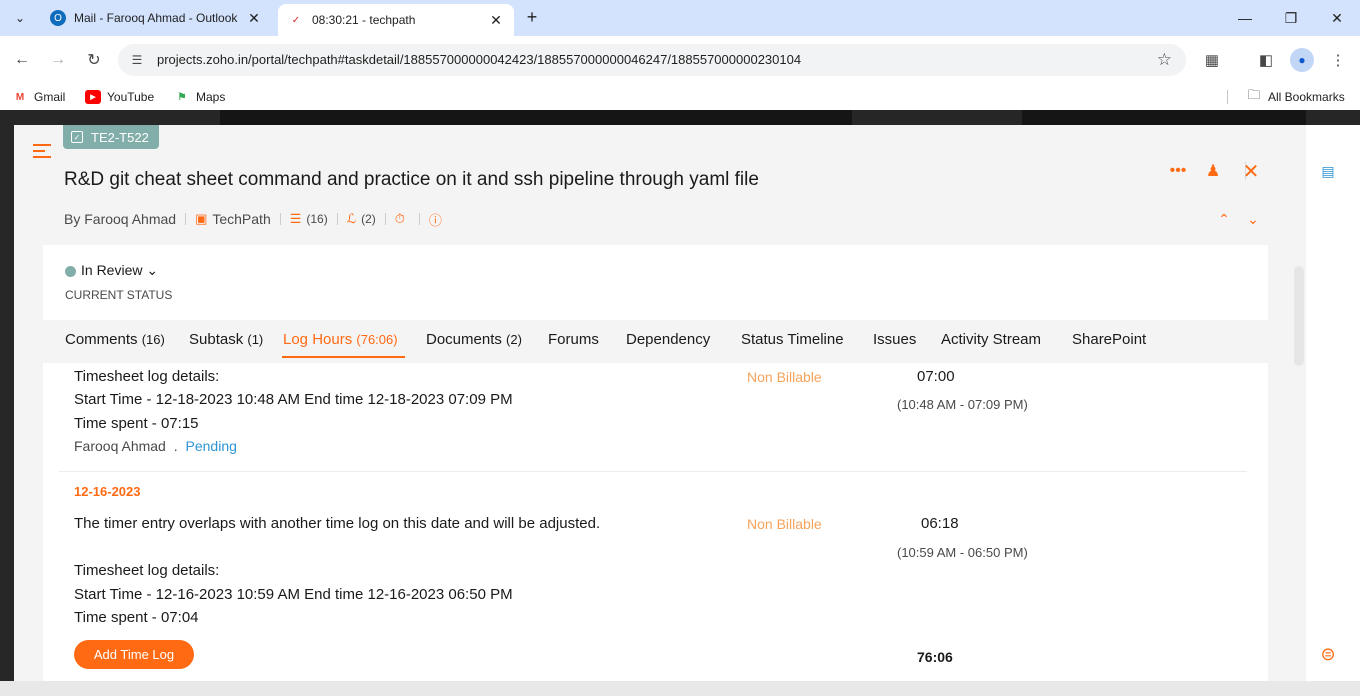 This screenshot has width=1360, height=696. I want to click on reload-icon: ↻, so click(94, 60).